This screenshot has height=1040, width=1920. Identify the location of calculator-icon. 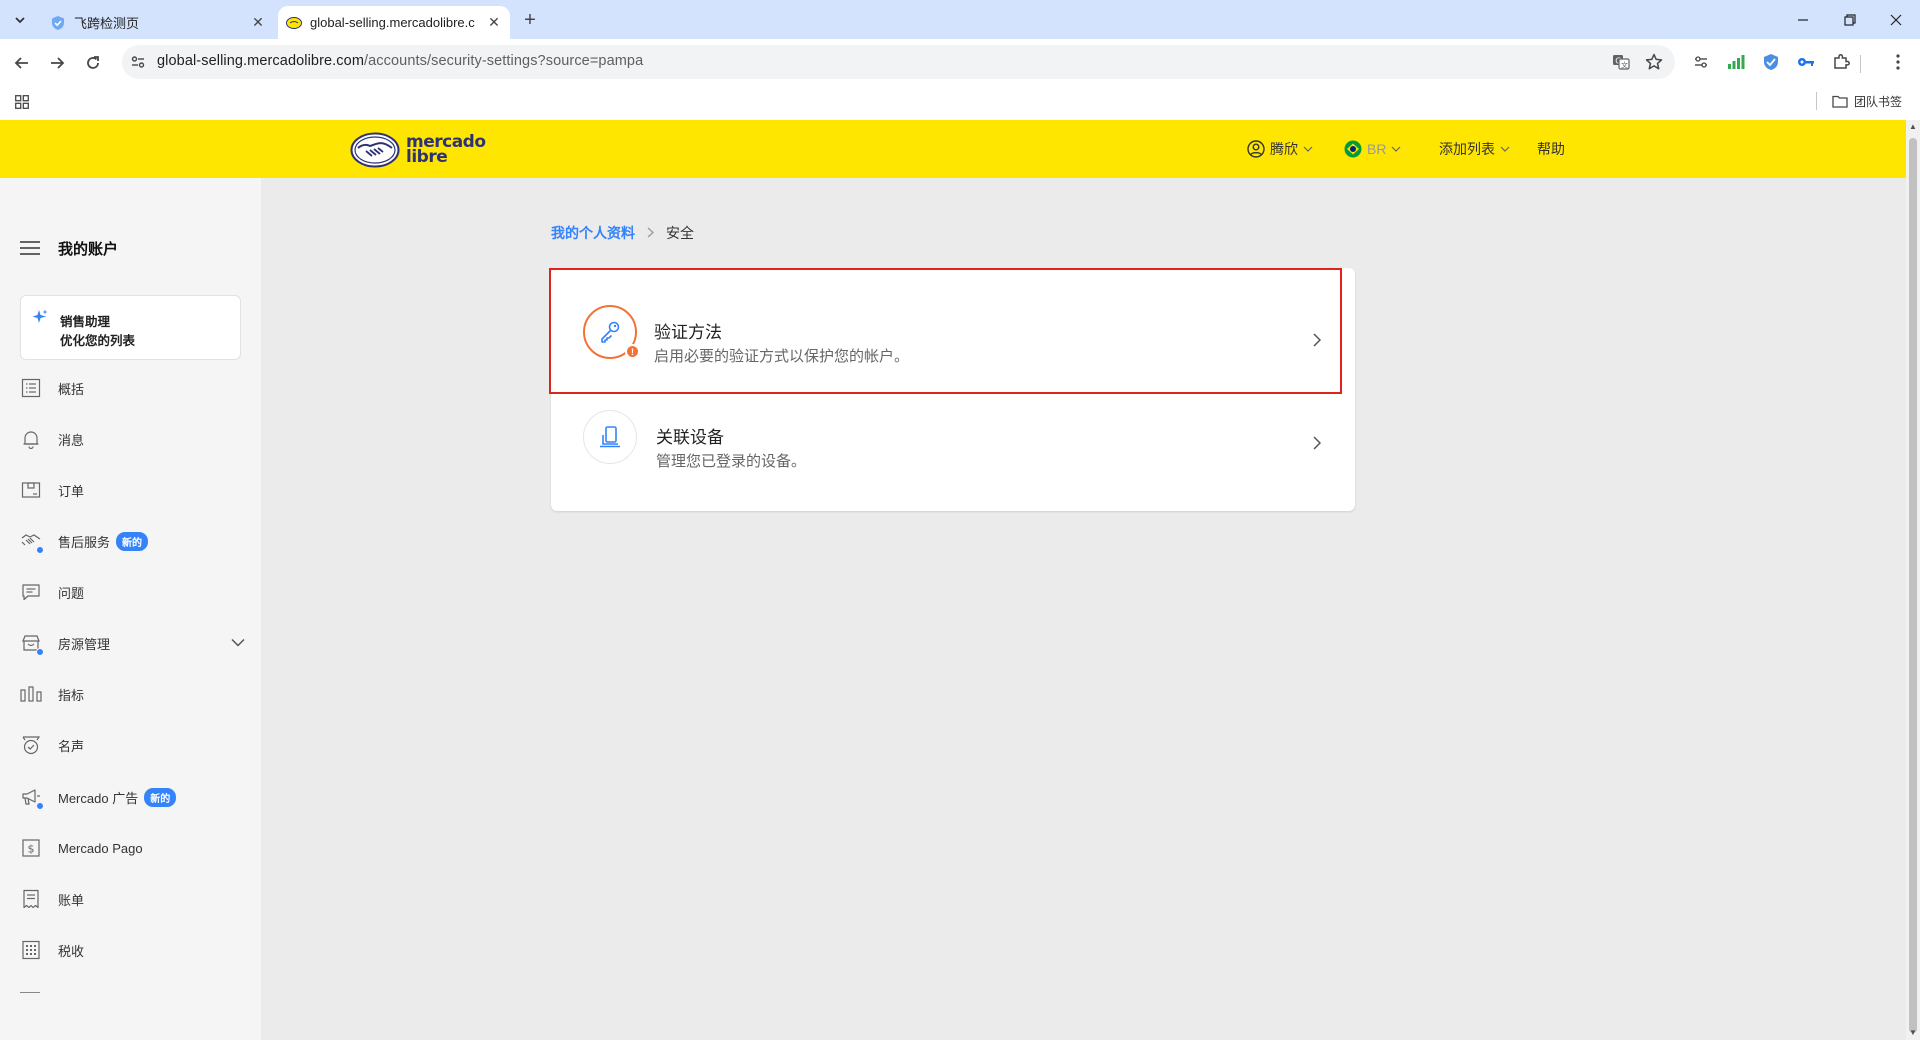
(31, 950).